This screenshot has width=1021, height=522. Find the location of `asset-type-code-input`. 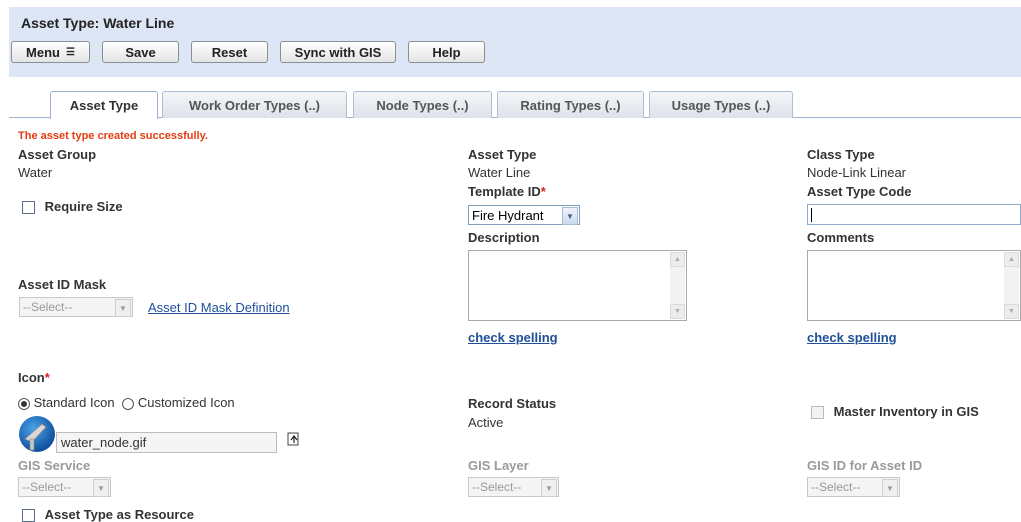

asset-type-code-input is located at coordinates (914, 214).